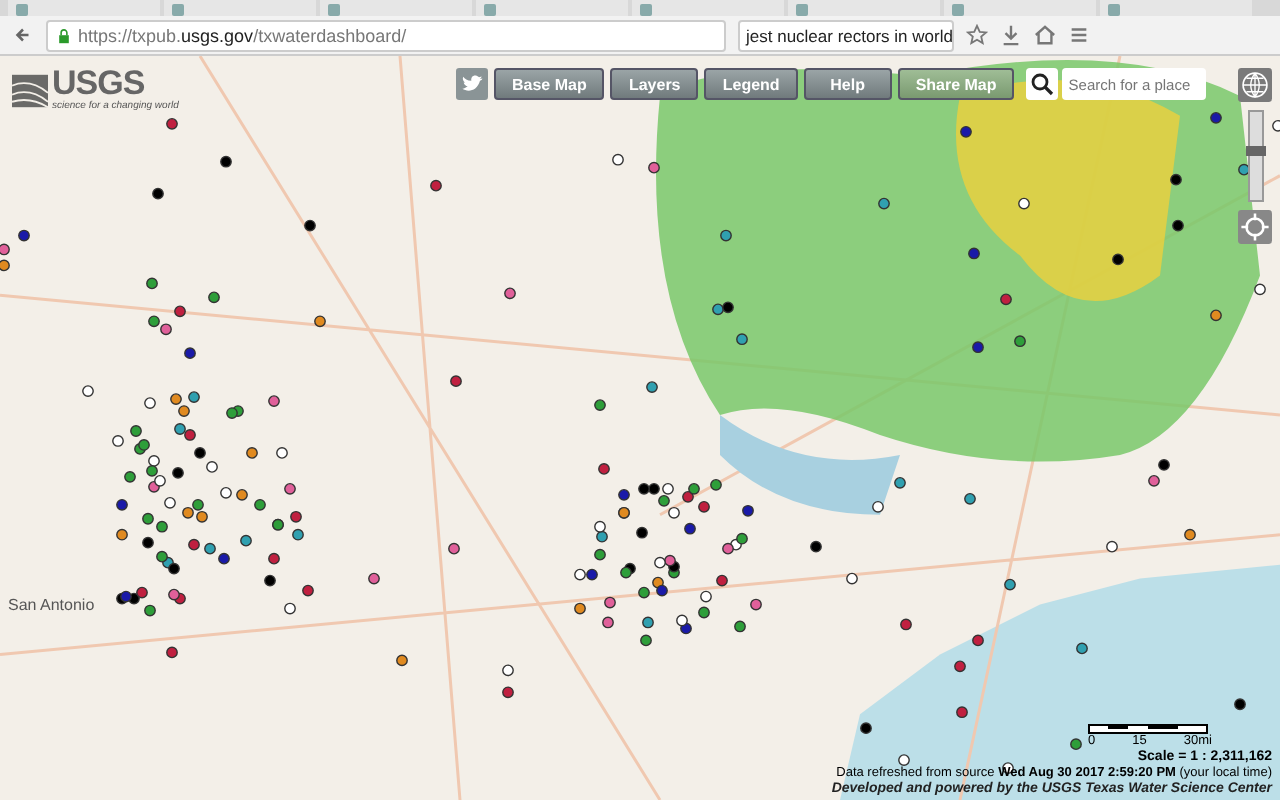 The image size is (1280, 800). What do you see at coordinates (472, 84) in the screenshot?
I see `bird-icon` at bounding box center [472, 84].